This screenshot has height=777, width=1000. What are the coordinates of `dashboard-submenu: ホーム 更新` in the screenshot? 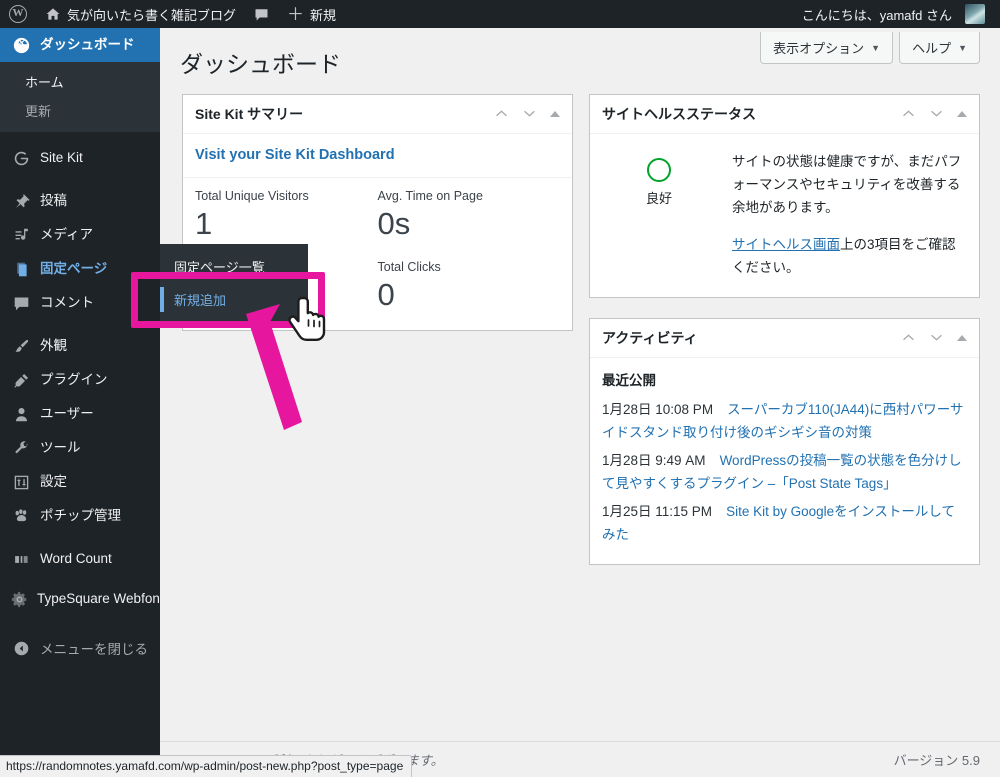 It's located at (80, 97).